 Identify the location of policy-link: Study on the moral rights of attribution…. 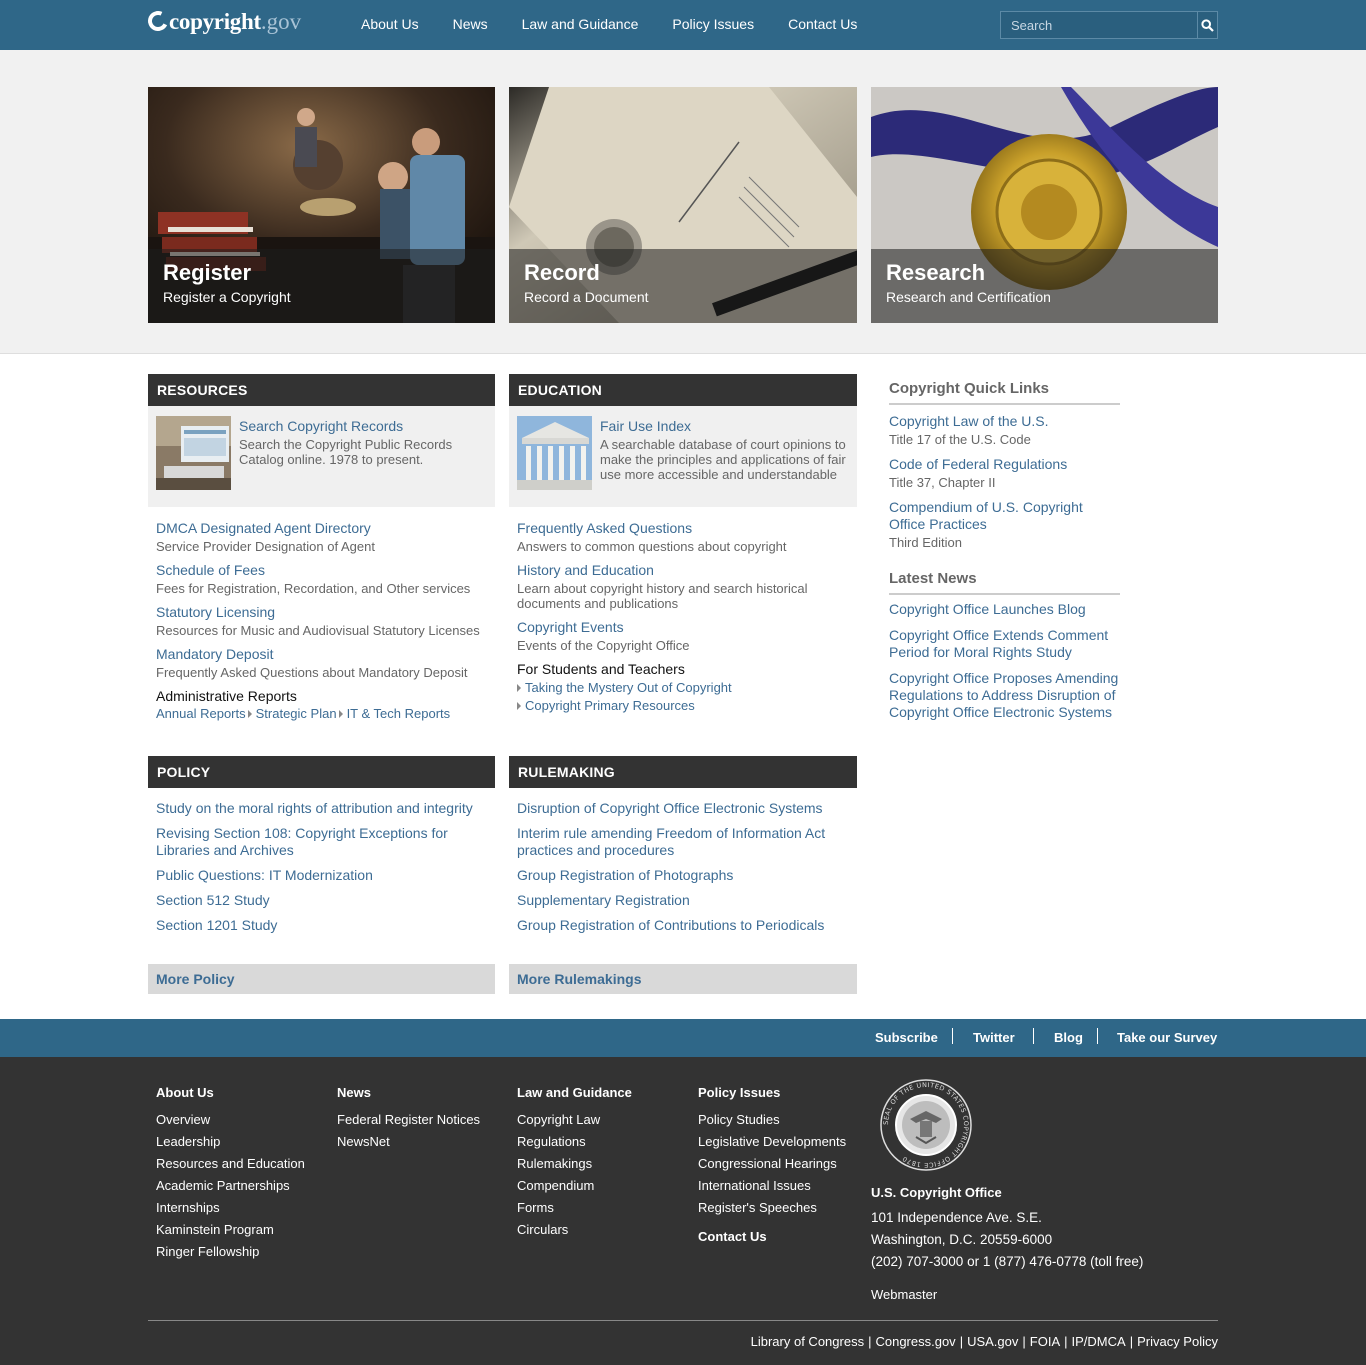
(321, 808).